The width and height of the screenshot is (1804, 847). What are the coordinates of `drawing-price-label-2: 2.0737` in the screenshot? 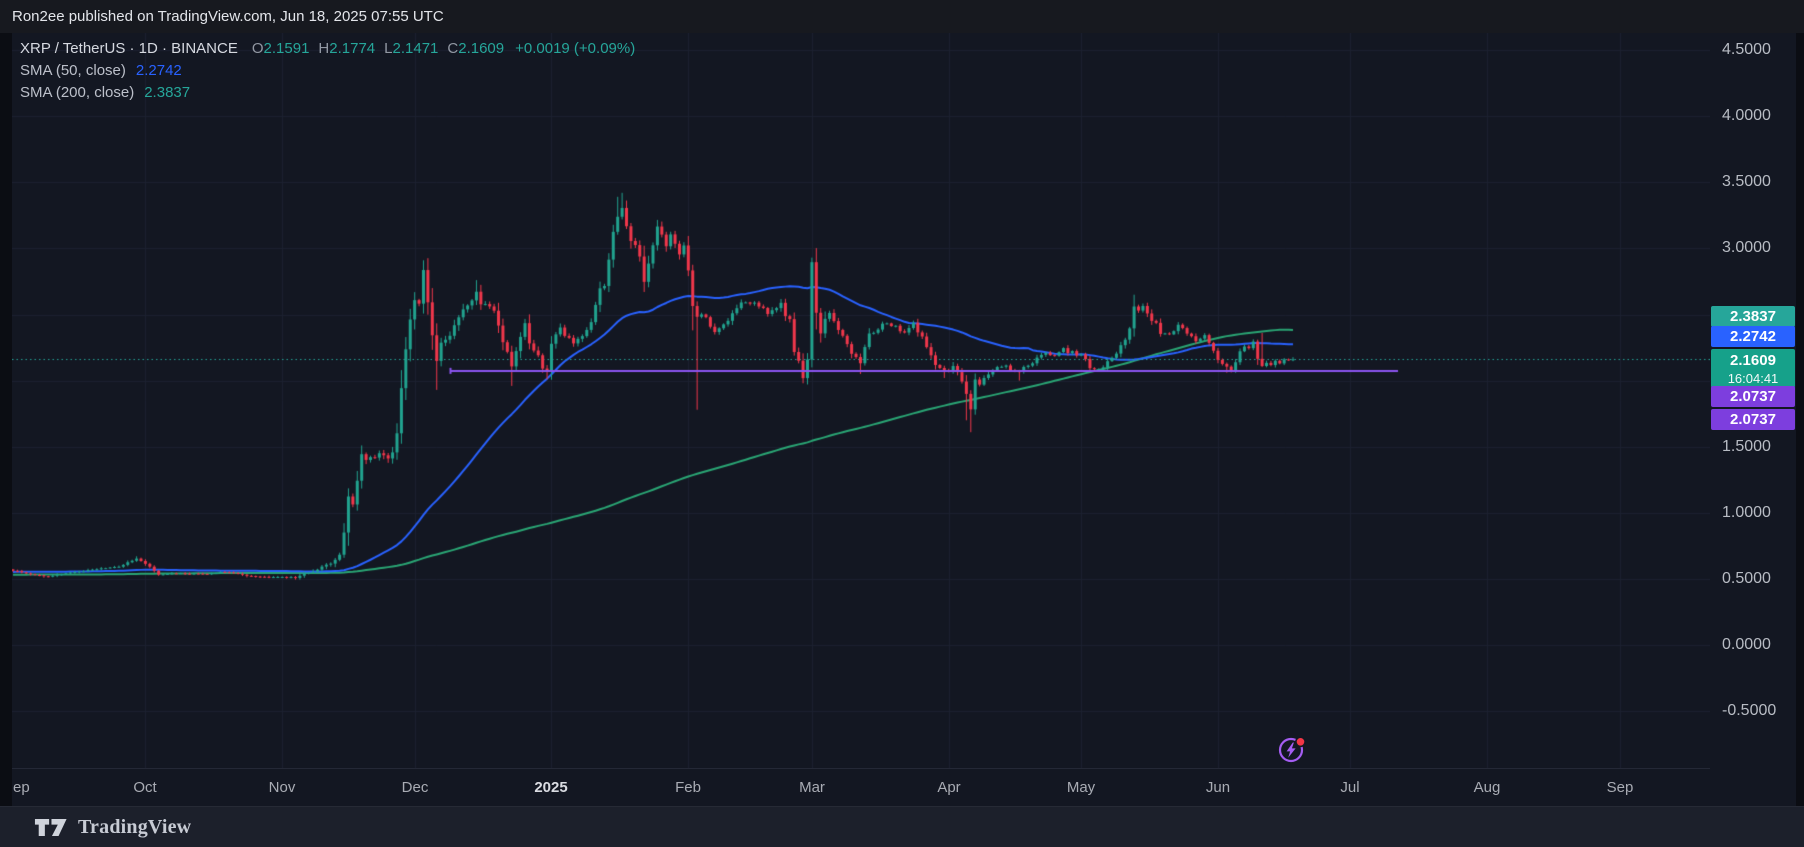 It's located at (1753, 419).